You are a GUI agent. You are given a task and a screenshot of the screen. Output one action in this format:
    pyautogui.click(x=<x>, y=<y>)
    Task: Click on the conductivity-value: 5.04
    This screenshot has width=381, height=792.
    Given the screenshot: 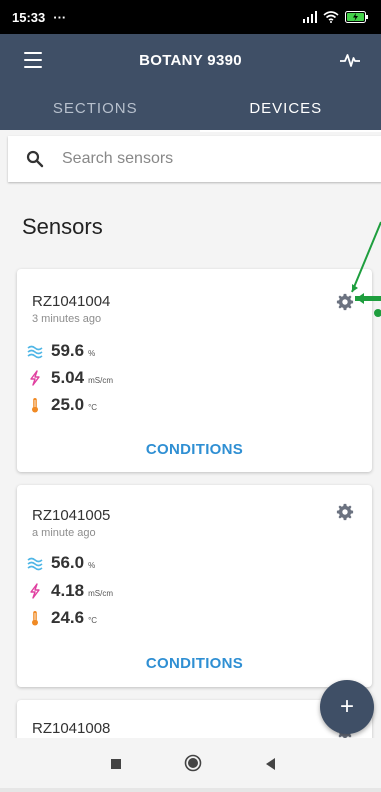 What is the action you would take?
    pyautogui.click(x=68, y=377)
    